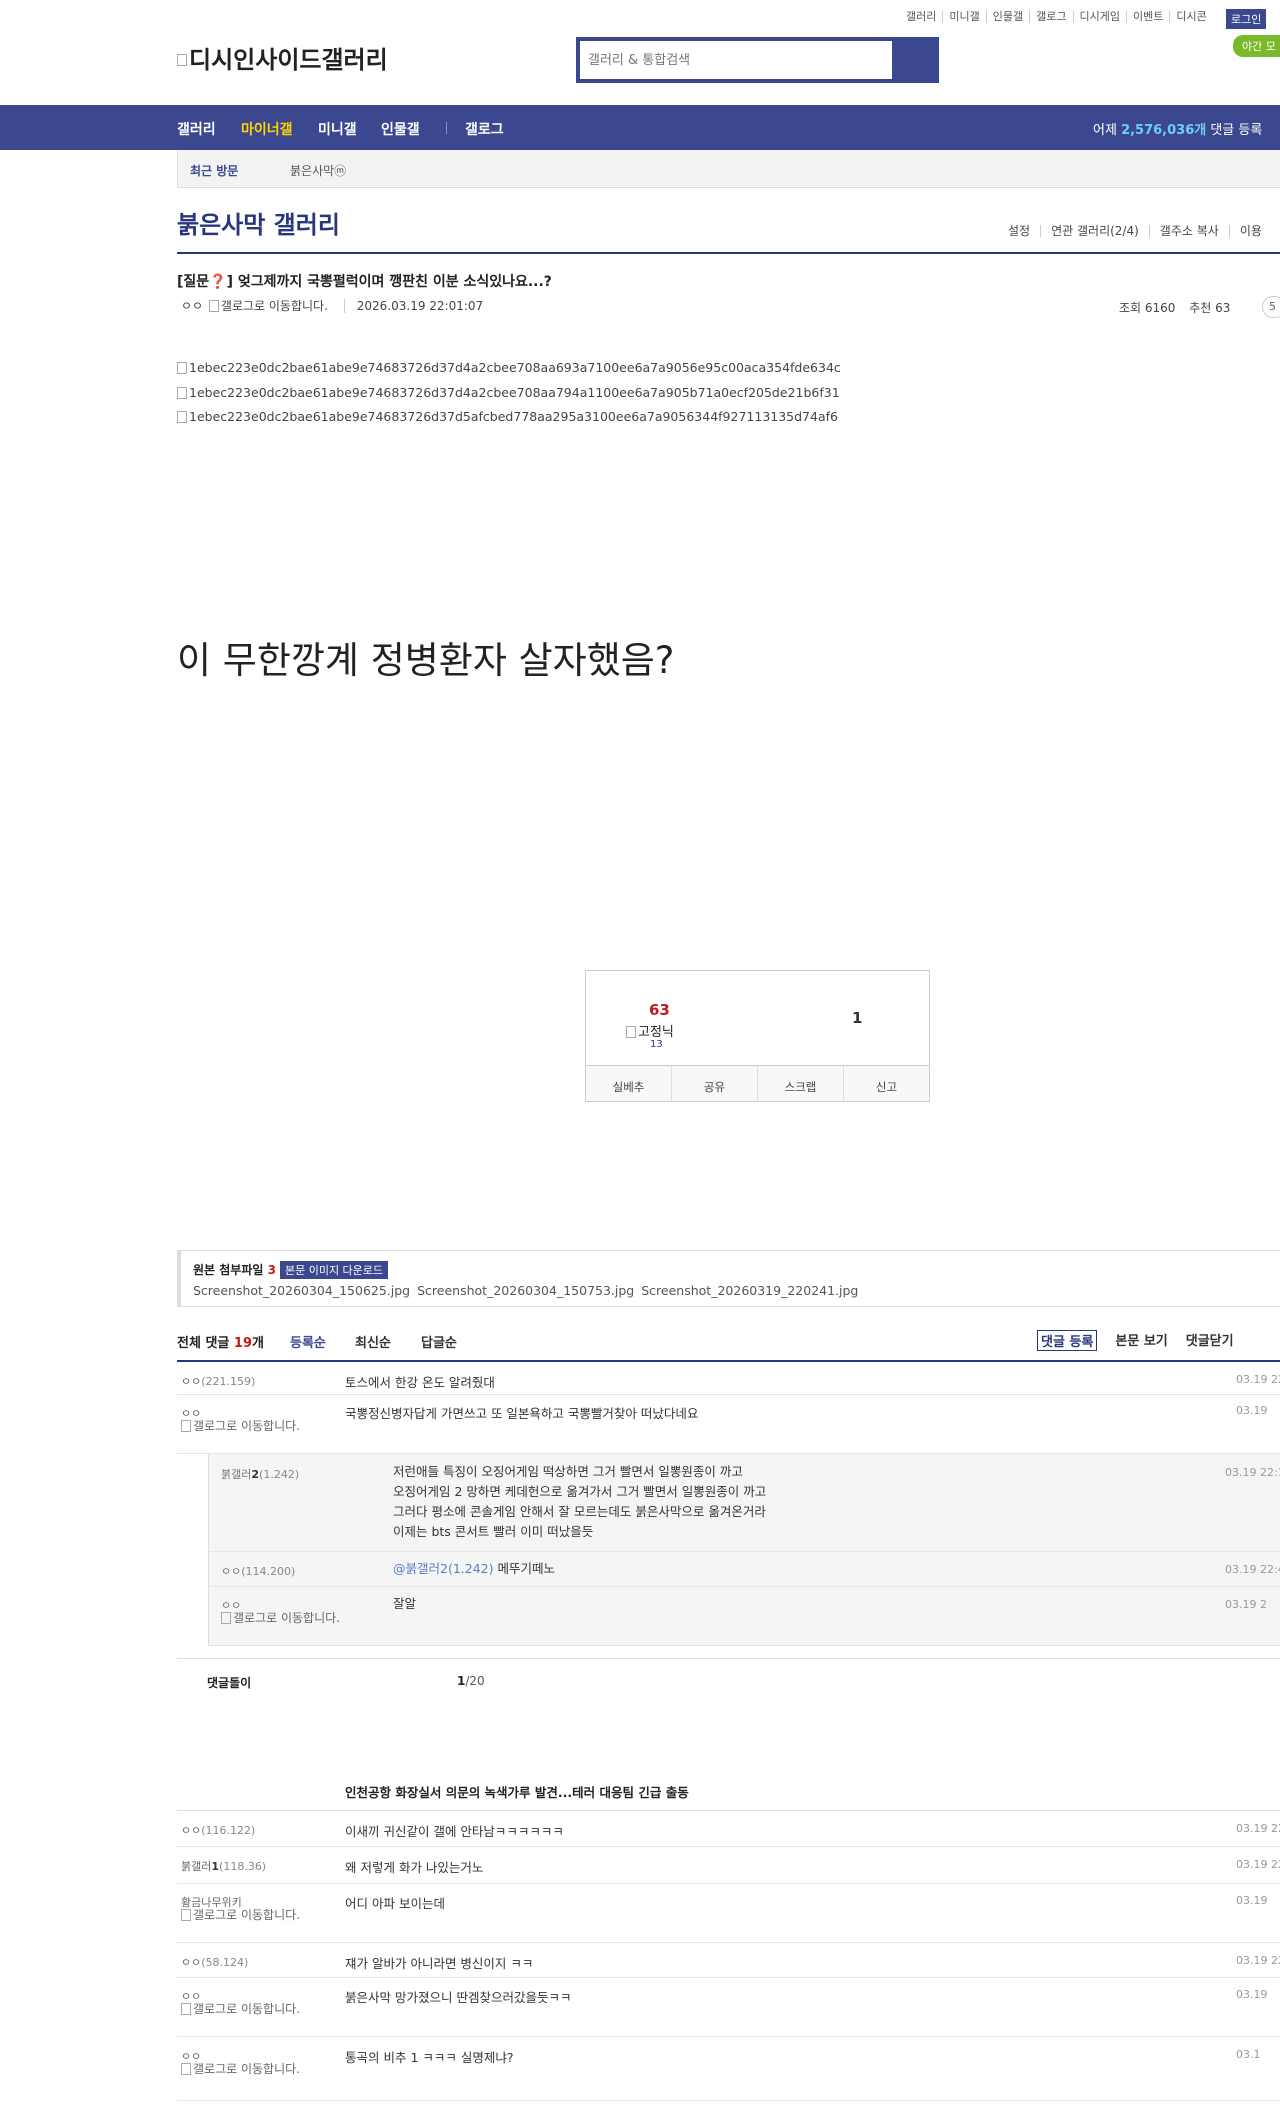  I want to click on recommend-actions: 실베추 공유 스크랩 신고, so click(757, 1083).